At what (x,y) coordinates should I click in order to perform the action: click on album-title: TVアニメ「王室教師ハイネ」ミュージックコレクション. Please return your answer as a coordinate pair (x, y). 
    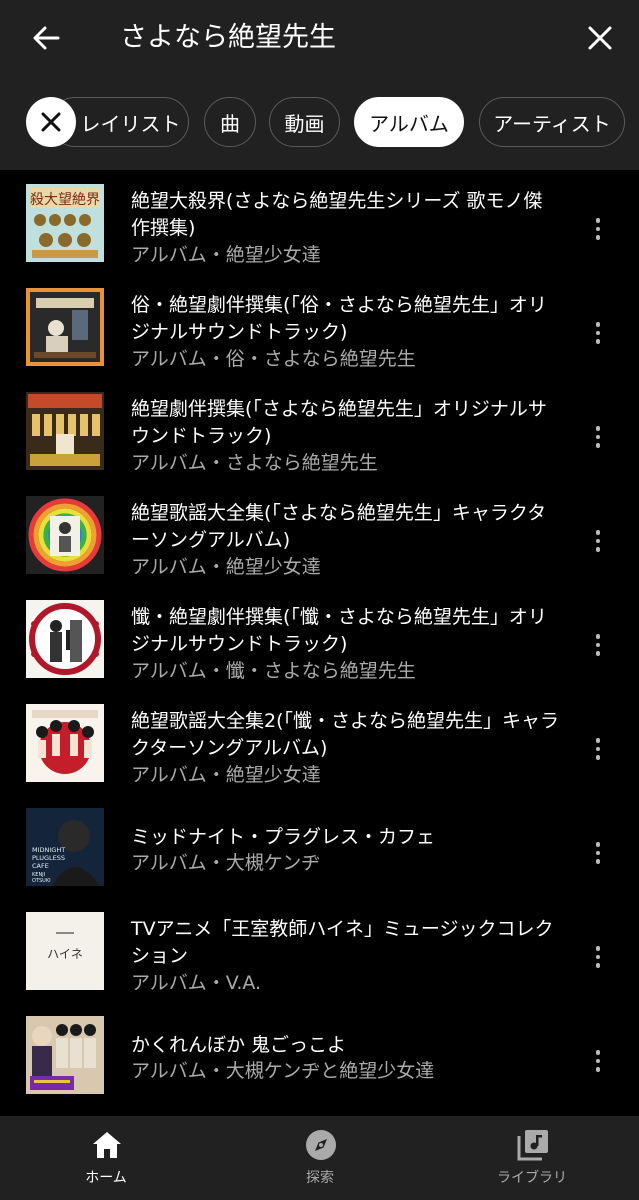
    Looking at the image, I should click on (342, 942).